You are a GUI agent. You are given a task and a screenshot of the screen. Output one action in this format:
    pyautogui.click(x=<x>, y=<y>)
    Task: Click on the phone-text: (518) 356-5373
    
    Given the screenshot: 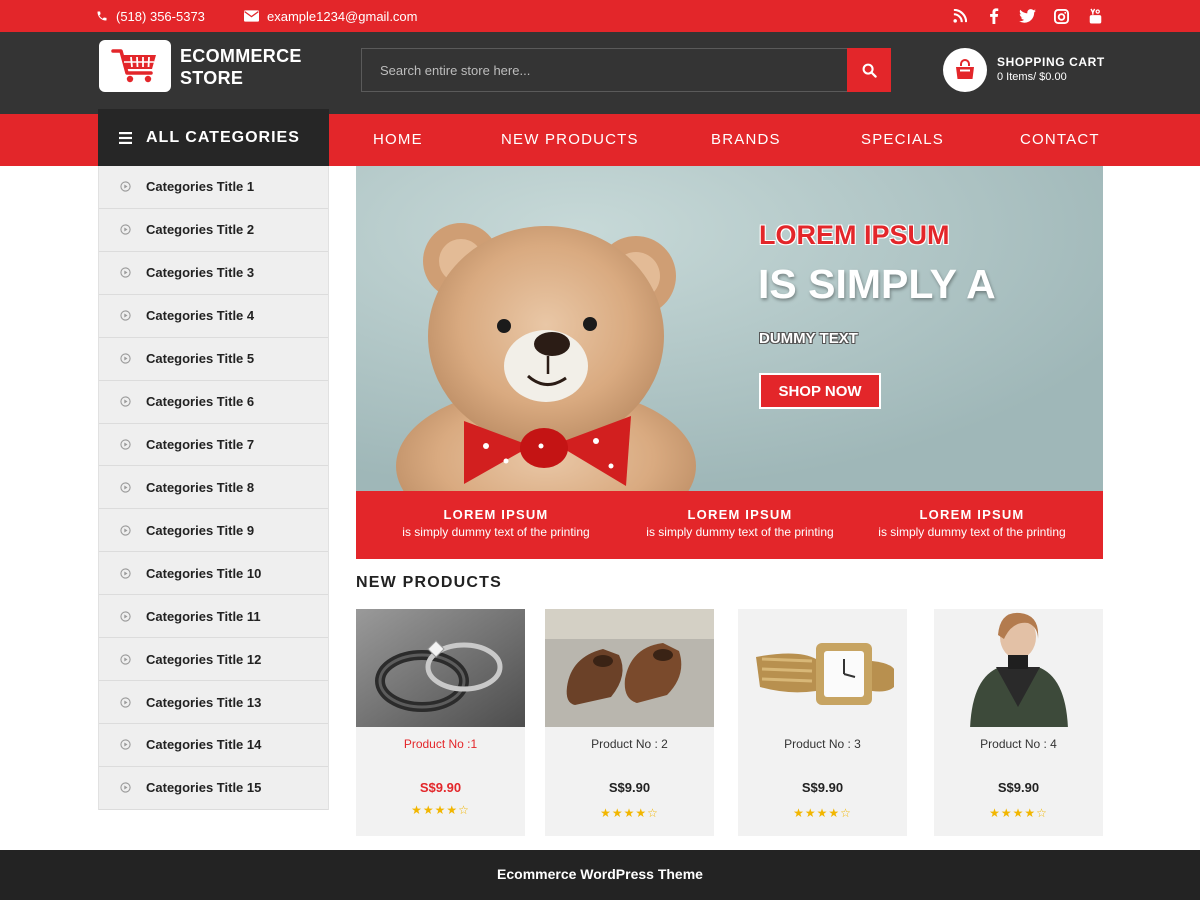 What is the action you would take?
    pyautogui.click(x=160, y=16)
    